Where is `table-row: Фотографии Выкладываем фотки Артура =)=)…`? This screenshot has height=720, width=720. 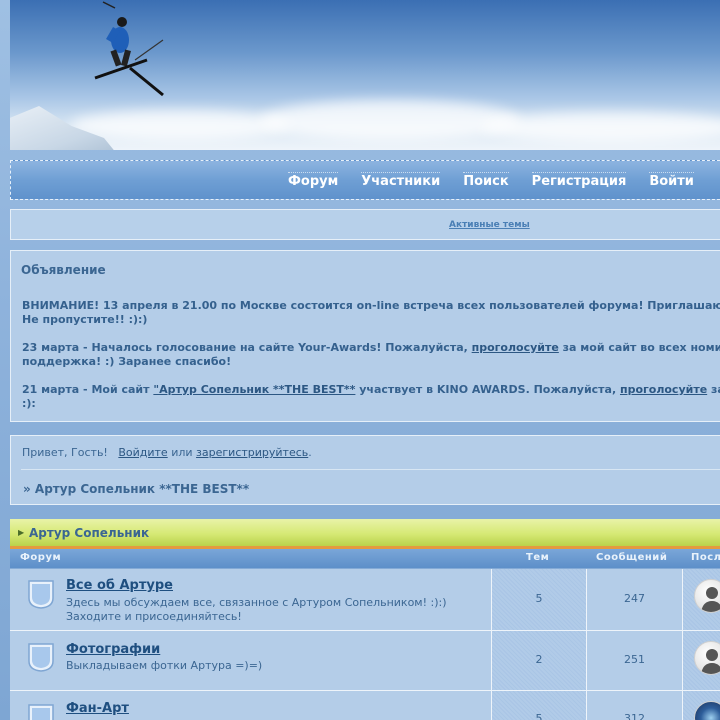
table-row: Фотографии Выкладываем фотки Артура =)=)… is located at coordinates (365, 661).